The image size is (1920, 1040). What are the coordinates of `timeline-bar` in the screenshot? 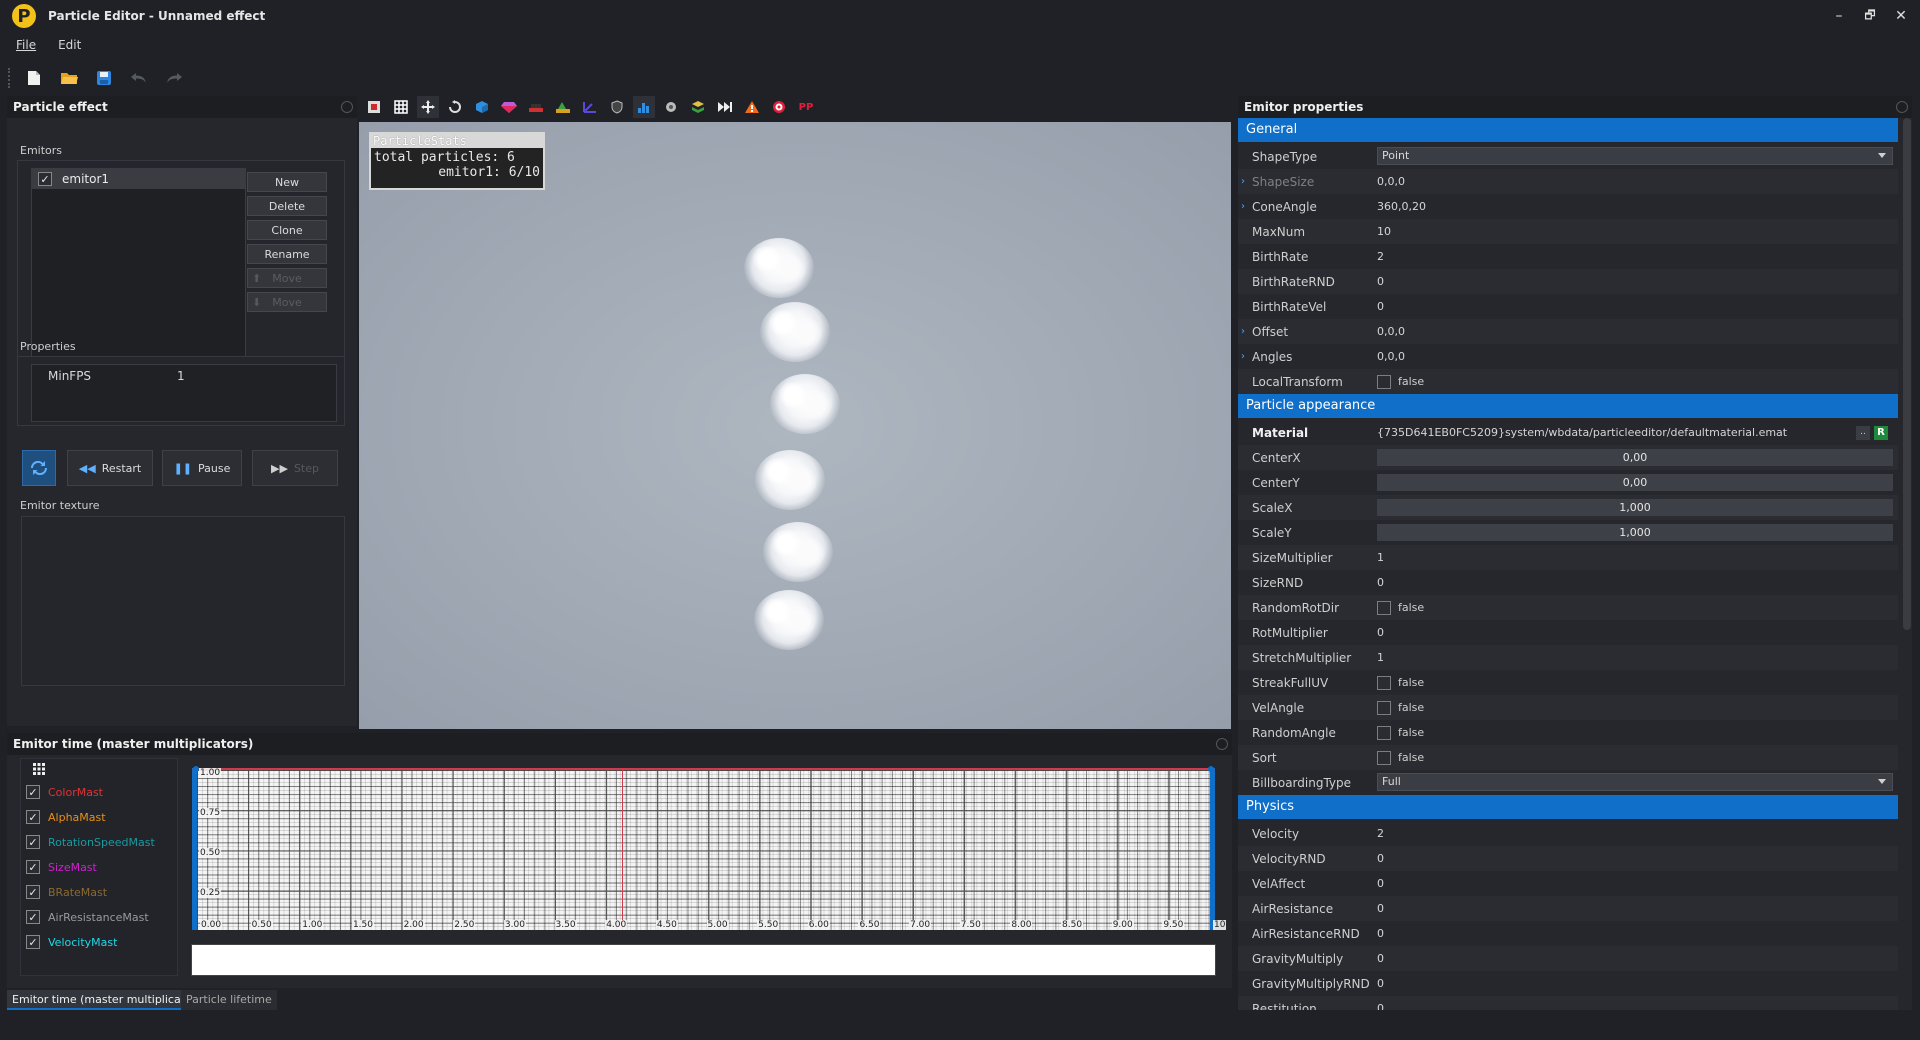 It's located at (703, 960).